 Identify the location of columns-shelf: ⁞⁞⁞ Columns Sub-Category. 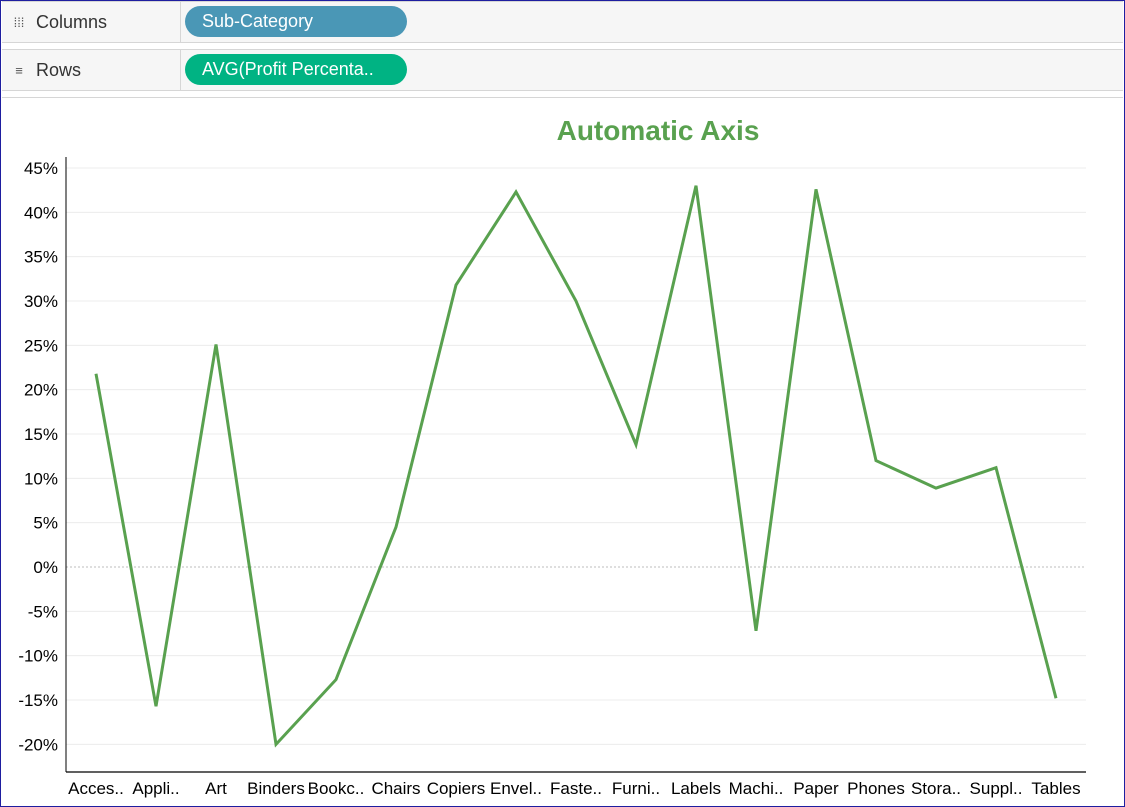
(562, 22).